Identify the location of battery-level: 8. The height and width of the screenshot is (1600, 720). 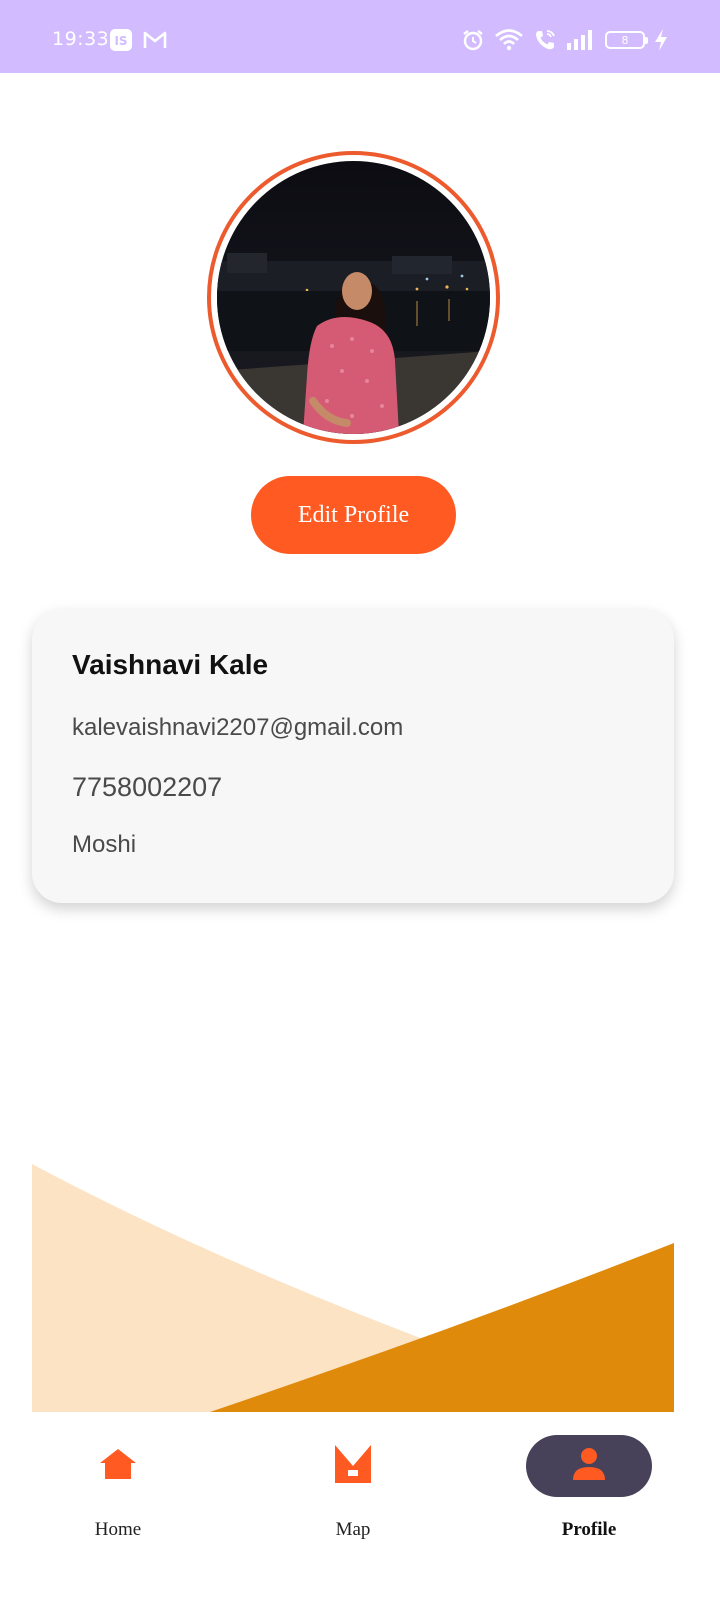
(625, 40).